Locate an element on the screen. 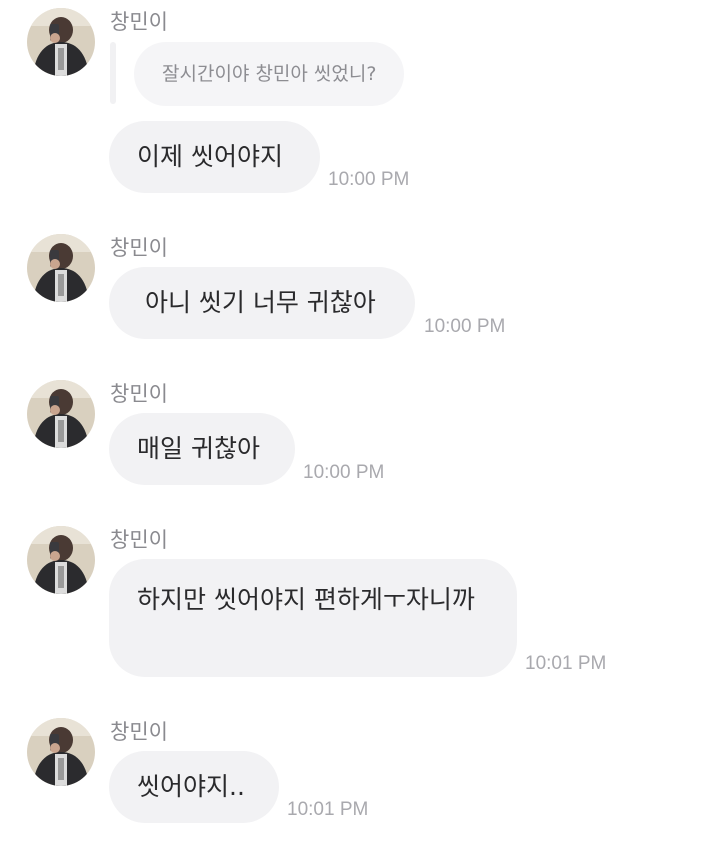 The height and width of the screenshot is (847, 720). message-group: 창민이 씻어야지.. 10:01 PM is located at coordinates (360, 769).